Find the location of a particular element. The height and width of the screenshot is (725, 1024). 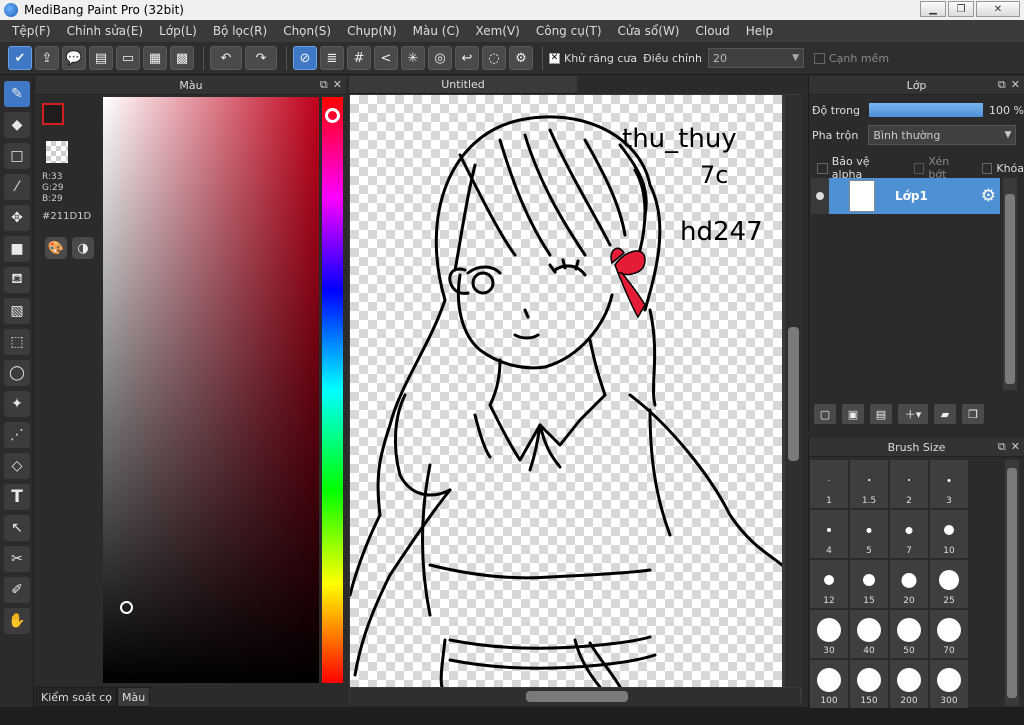

menu-tools: Công cụ(T) is located at coordinates (569, 31).